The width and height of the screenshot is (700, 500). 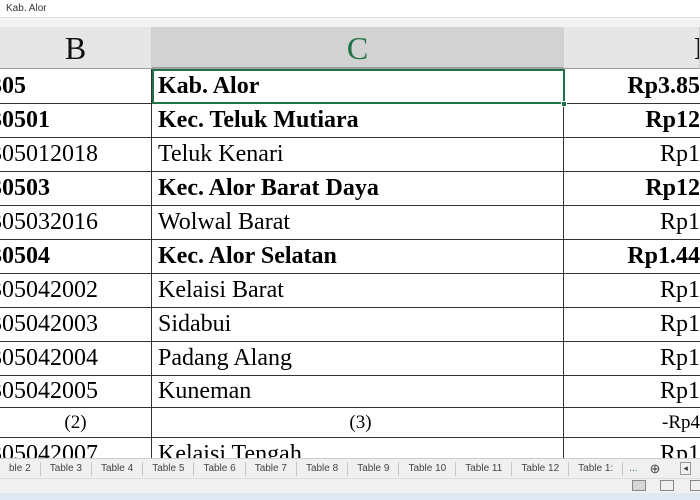 I want to click on cell-amount: Rp3.85, so click(x=632, y=86).